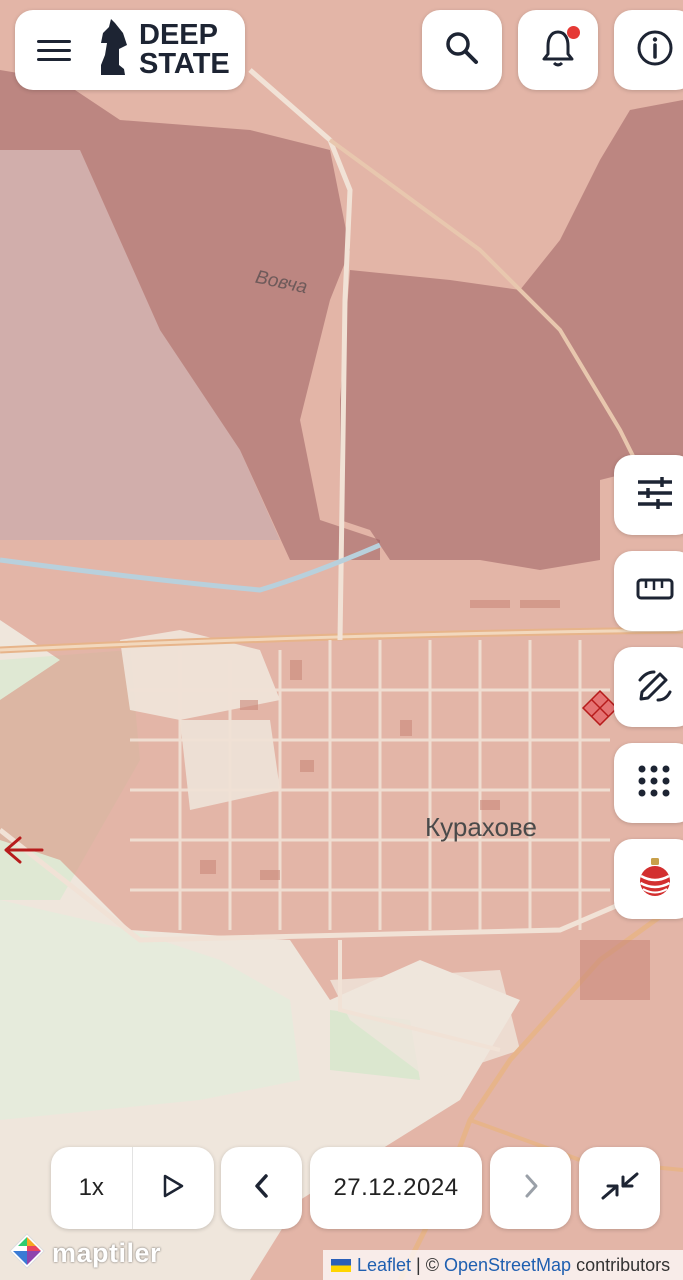 This screenshot has width=683, height=1280. I want to click on pen-draw-icon, so click(655, 687).